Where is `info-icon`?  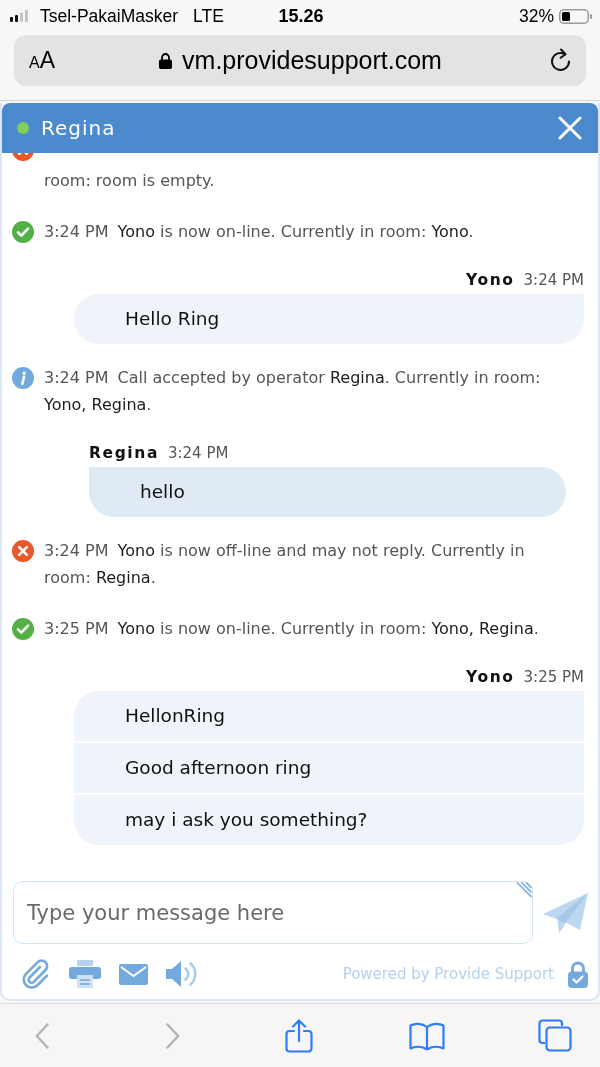
info-icon is located at coordinates (23, 377).